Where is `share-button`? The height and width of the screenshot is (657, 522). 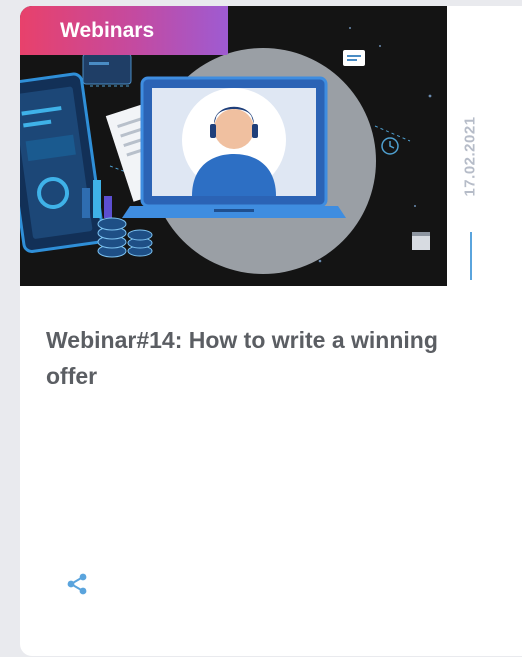 share-button is located at coordinates (78, 584).